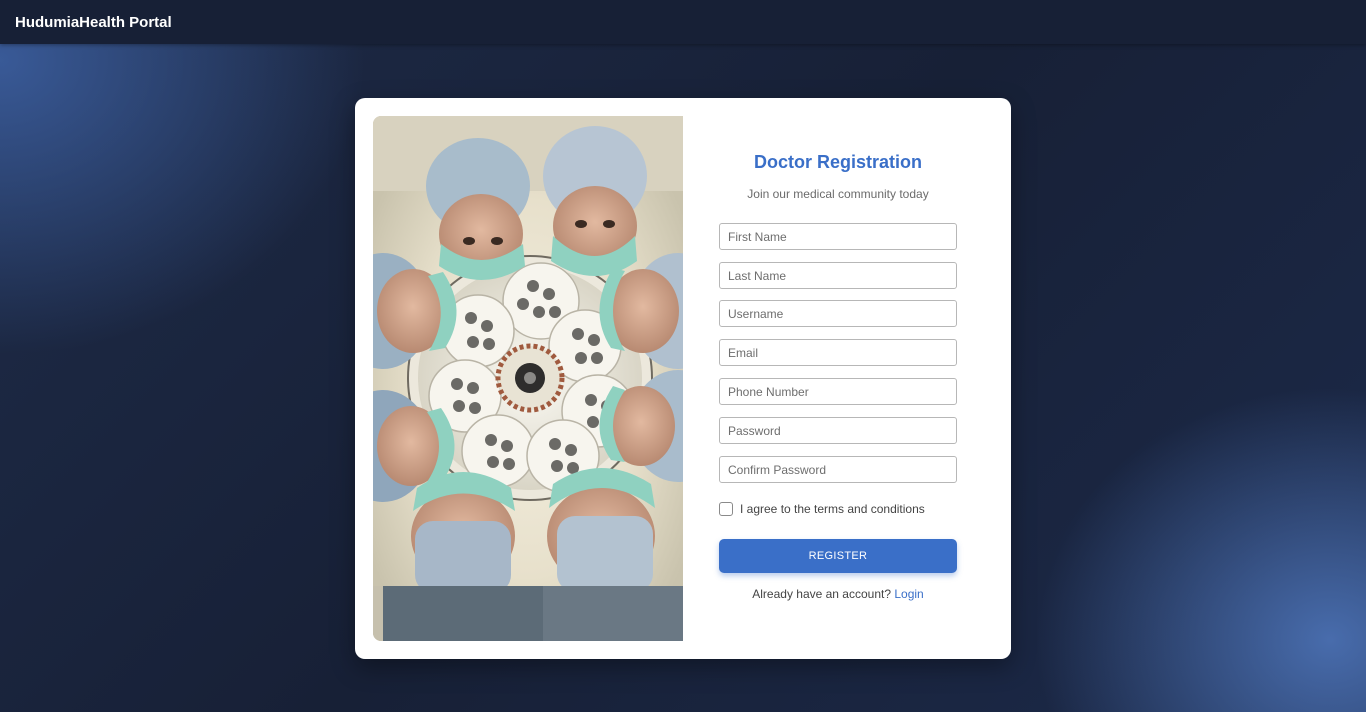  What do you see at coordinates (683, 22) in the screenshot?
I see `top-navbar: HudumiaHealth Portal` at bounding box center [683, 22].